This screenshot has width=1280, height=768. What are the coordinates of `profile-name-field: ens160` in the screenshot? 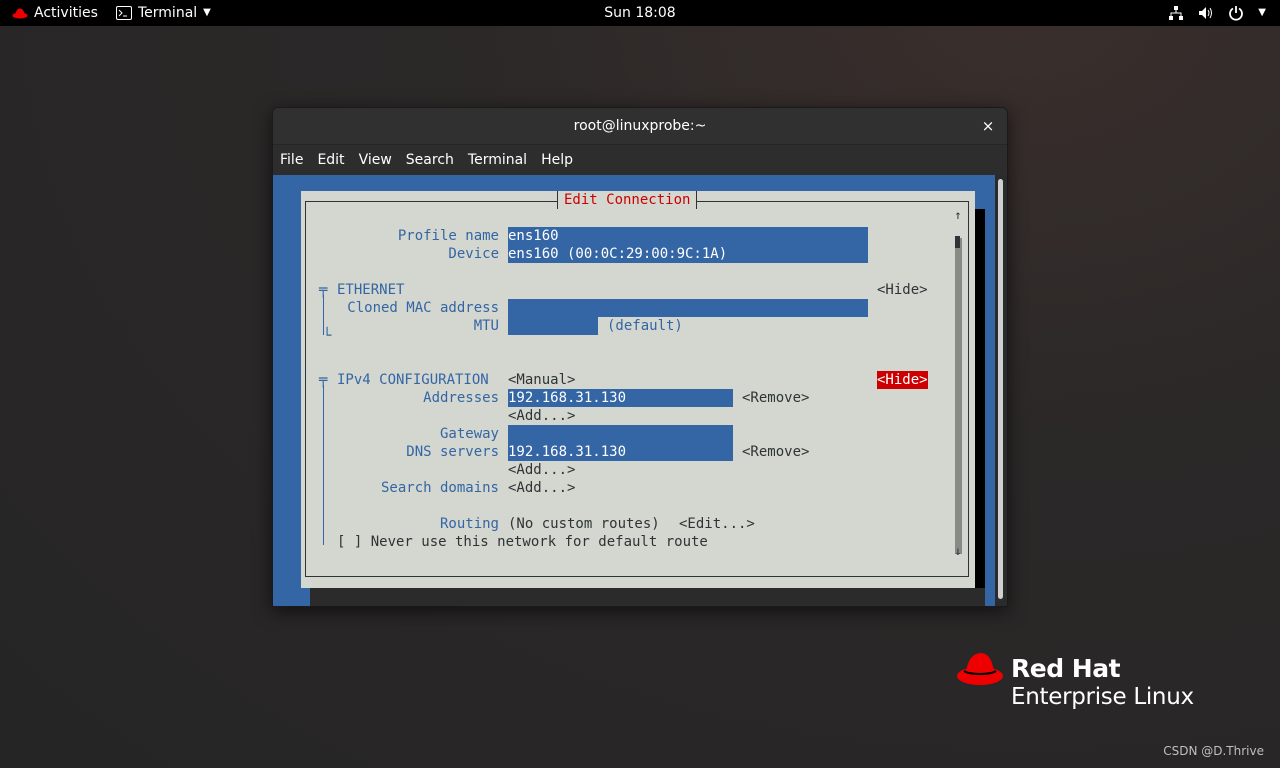 It's located at (688, 236).